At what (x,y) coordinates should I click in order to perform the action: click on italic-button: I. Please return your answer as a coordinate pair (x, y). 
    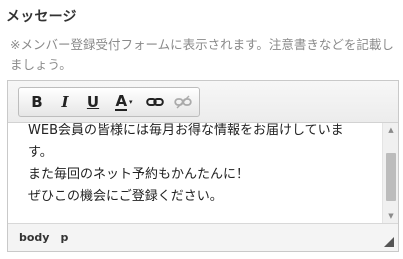
    Looking at the image, I should click on (65, 102).